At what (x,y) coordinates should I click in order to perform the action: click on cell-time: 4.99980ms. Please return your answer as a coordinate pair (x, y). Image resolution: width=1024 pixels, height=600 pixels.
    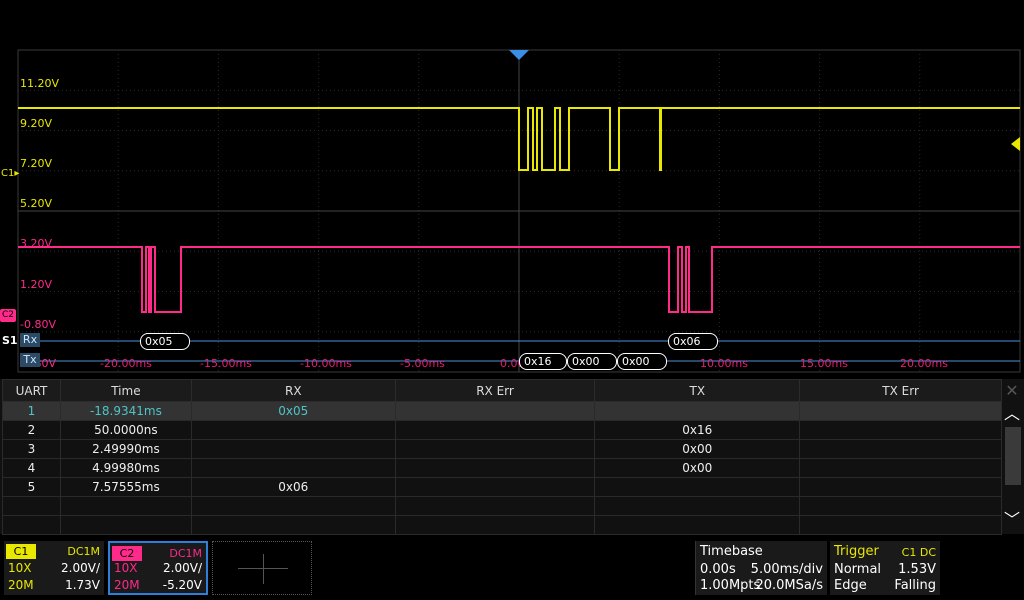
    Looking at the image, I should click on (125, 468).